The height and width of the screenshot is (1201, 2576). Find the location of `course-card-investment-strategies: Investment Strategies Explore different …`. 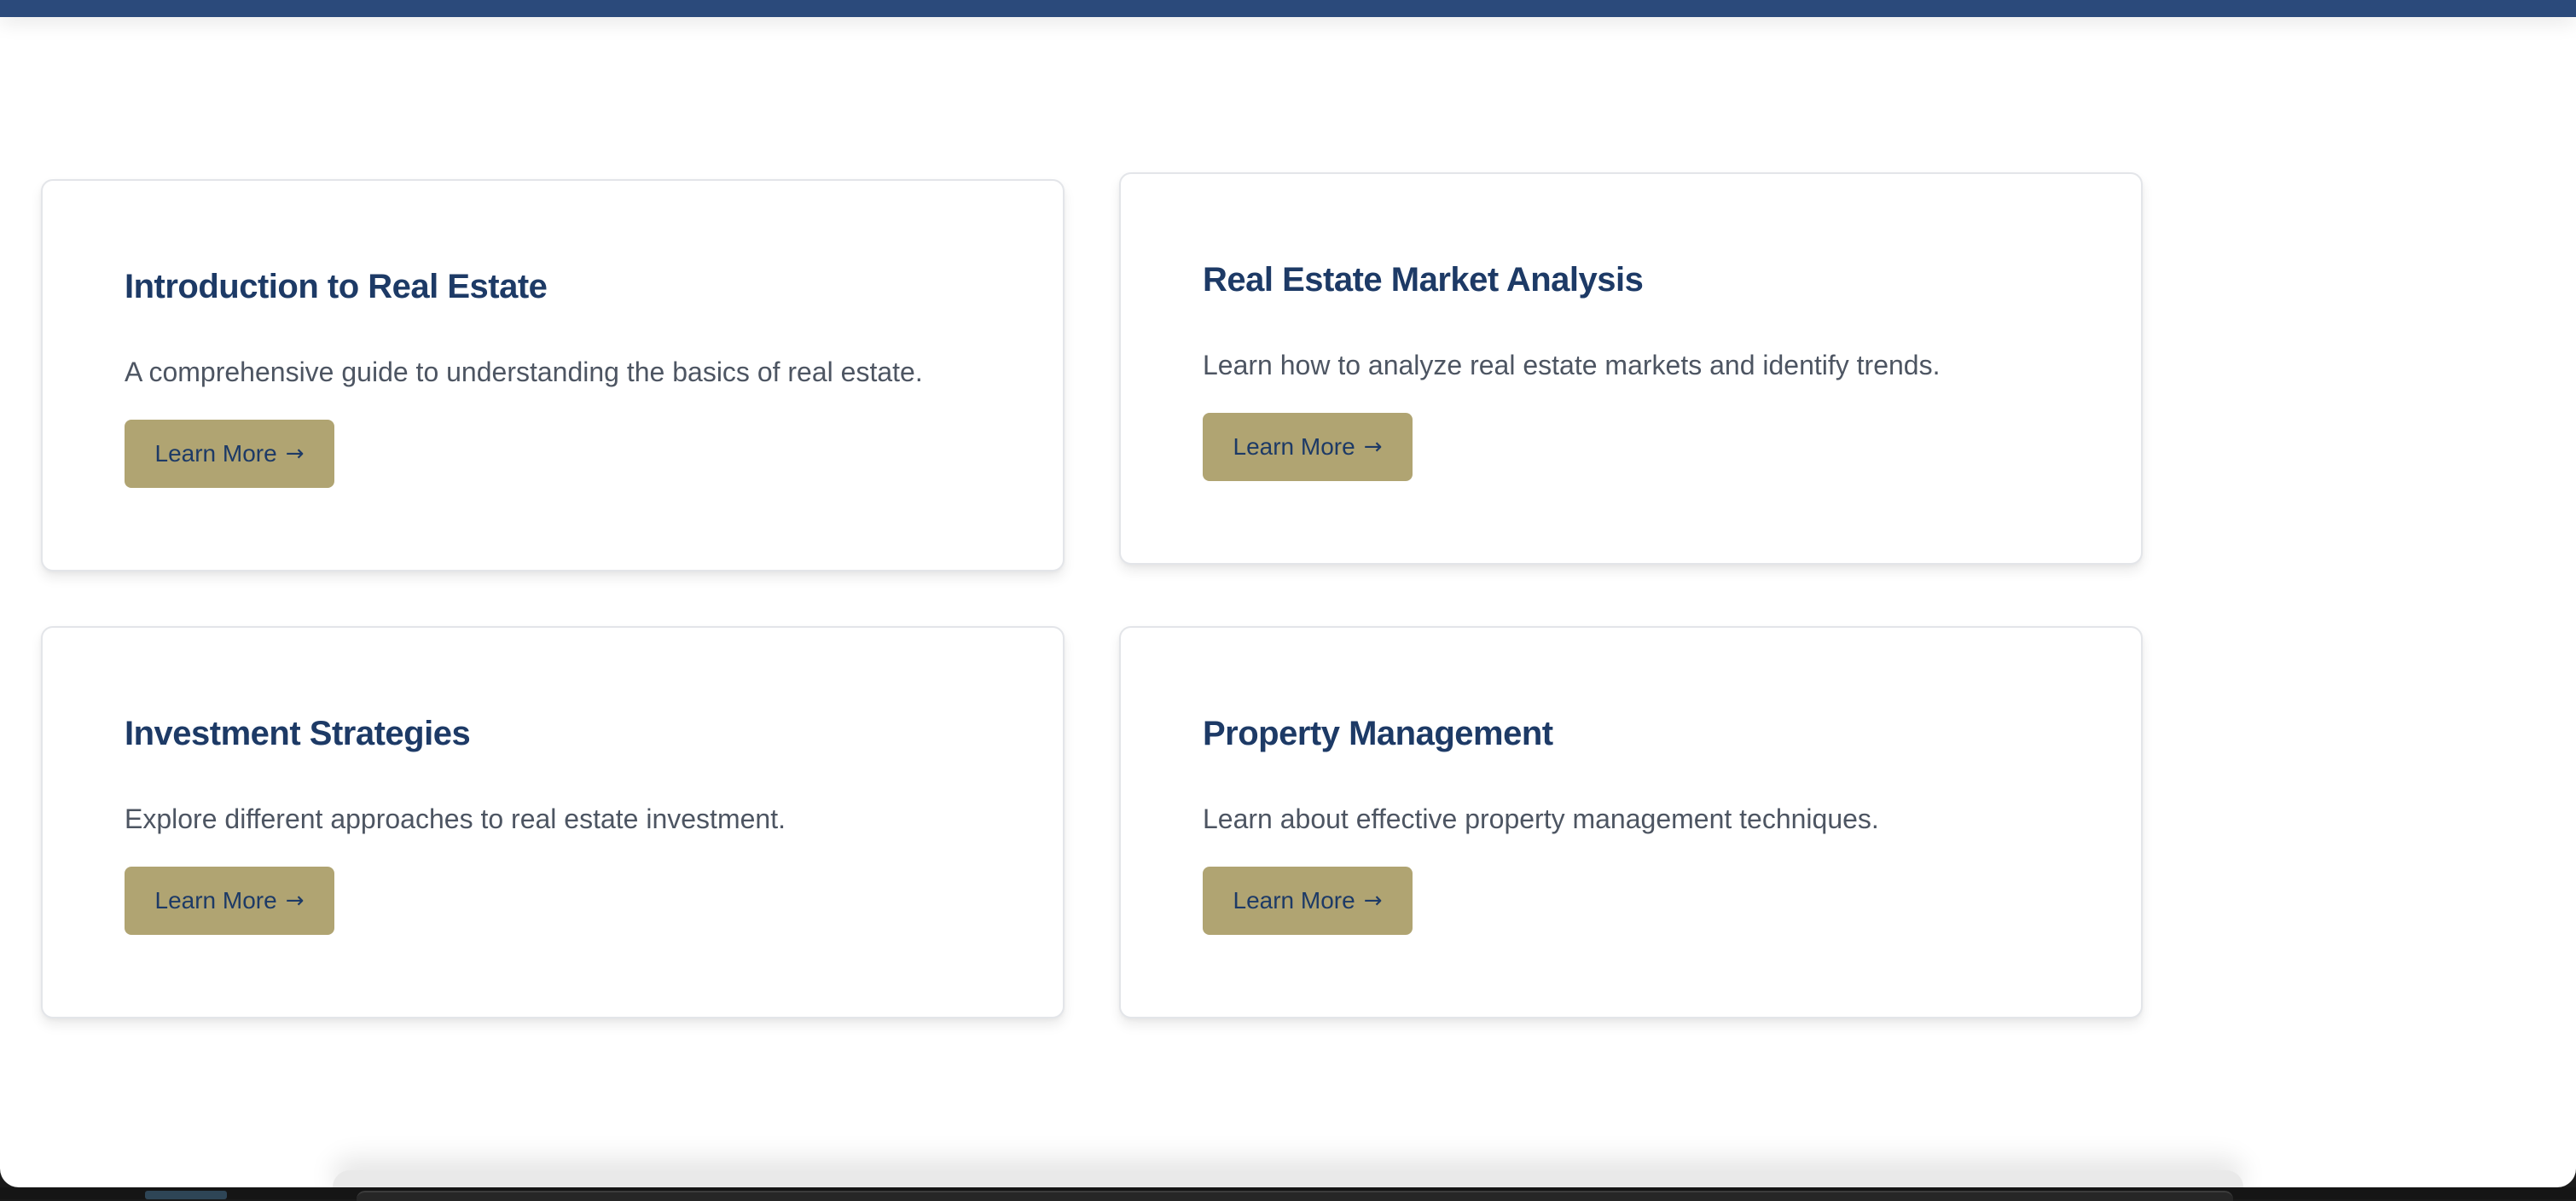

course-card-investment-strategies: Investment Strategies Explore different … is located at coordinates (553, 822).